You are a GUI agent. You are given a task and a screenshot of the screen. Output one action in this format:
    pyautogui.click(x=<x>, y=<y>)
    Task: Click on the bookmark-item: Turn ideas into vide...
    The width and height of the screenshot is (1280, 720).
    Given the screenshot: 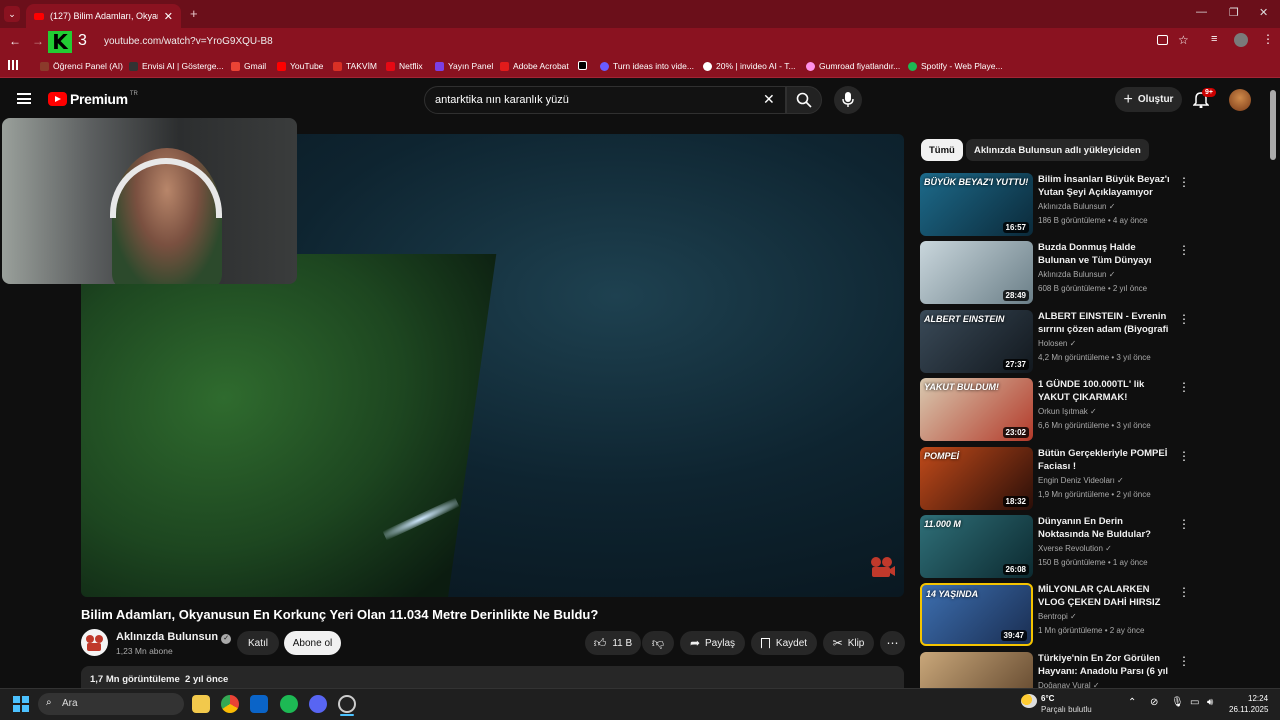 What is the action you would take?
    pyautogui.click(x=647, y=66)
    